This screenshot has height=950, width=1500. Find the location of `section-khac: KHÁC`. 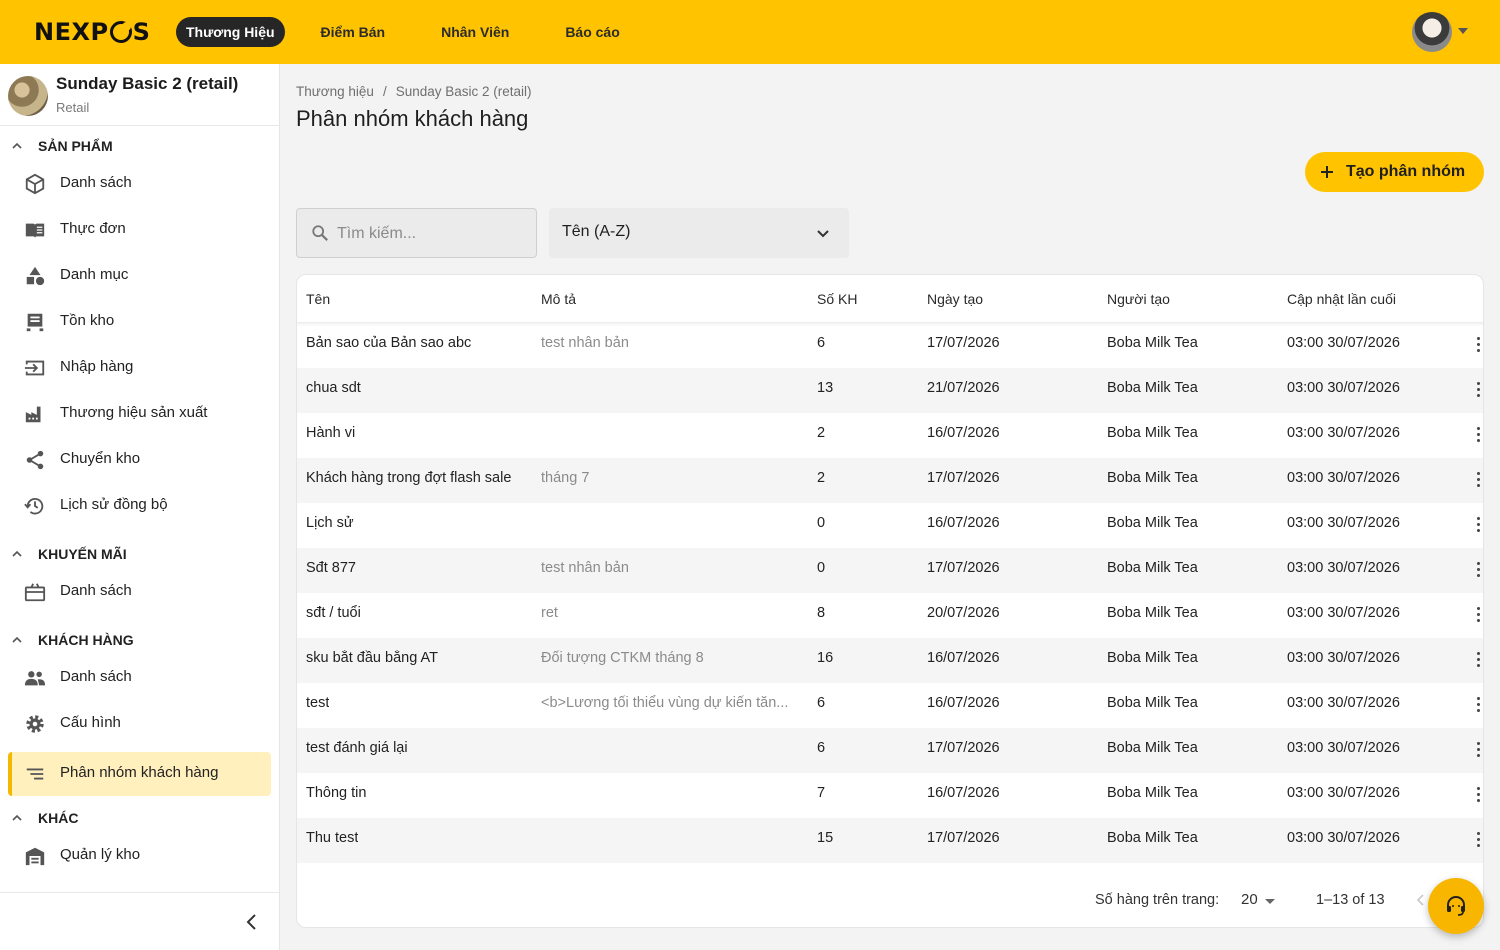

section-khac: KHÁC is located at coordinates (45, 818).